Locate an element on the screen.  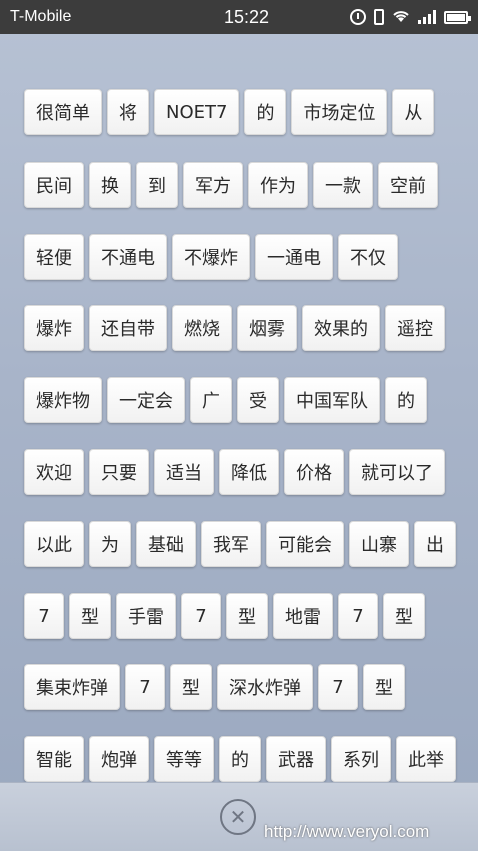
status-icons is located at coordinates (410, 17).